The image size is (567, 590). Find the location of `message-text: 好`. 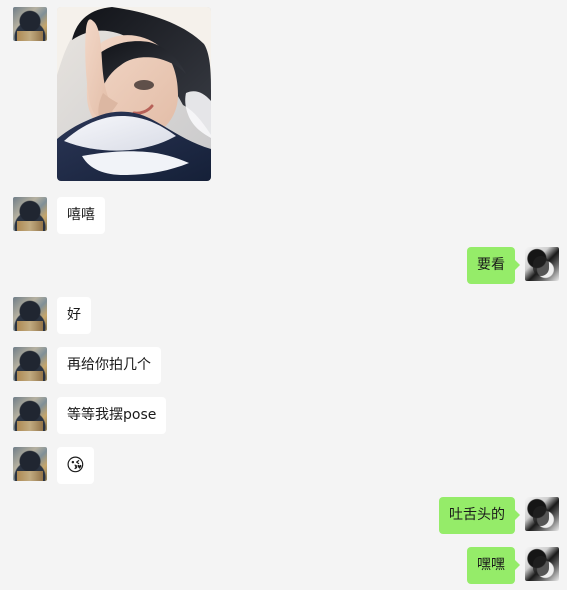

message-text: 好 is located at coordinates (74, 315).